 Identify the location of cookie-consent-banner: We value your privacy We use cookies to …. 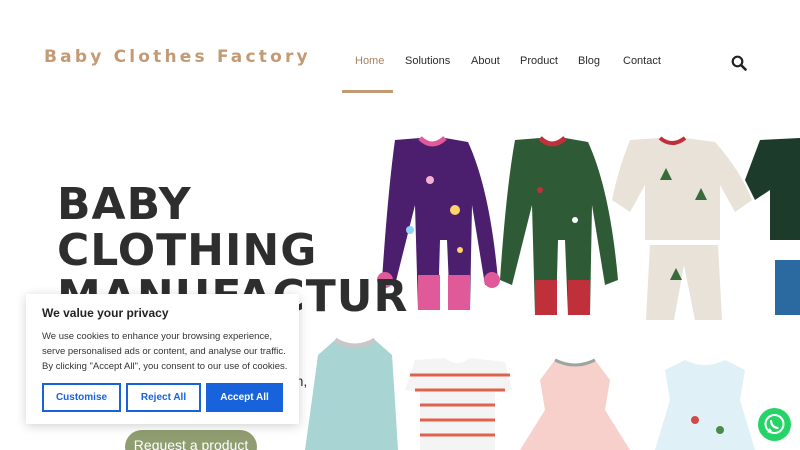
(162, 359).